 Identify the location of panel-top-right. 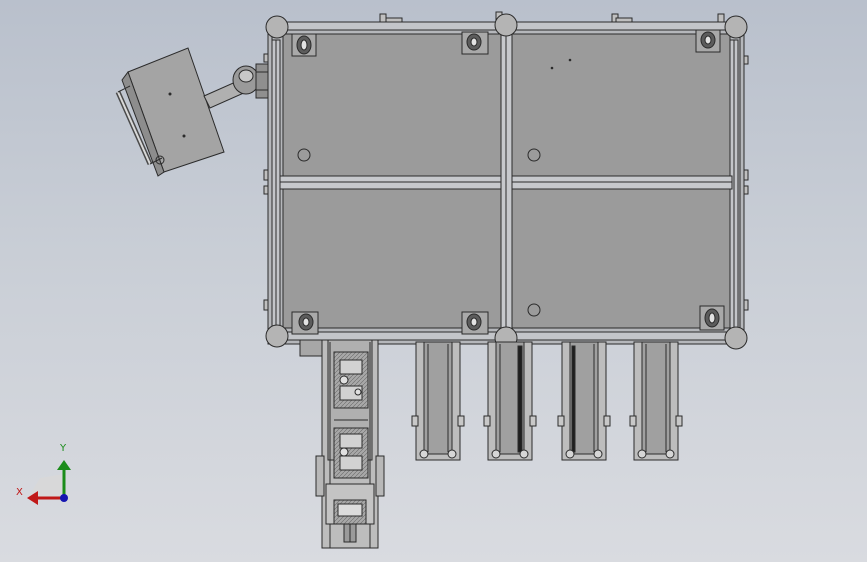
(621, 105).